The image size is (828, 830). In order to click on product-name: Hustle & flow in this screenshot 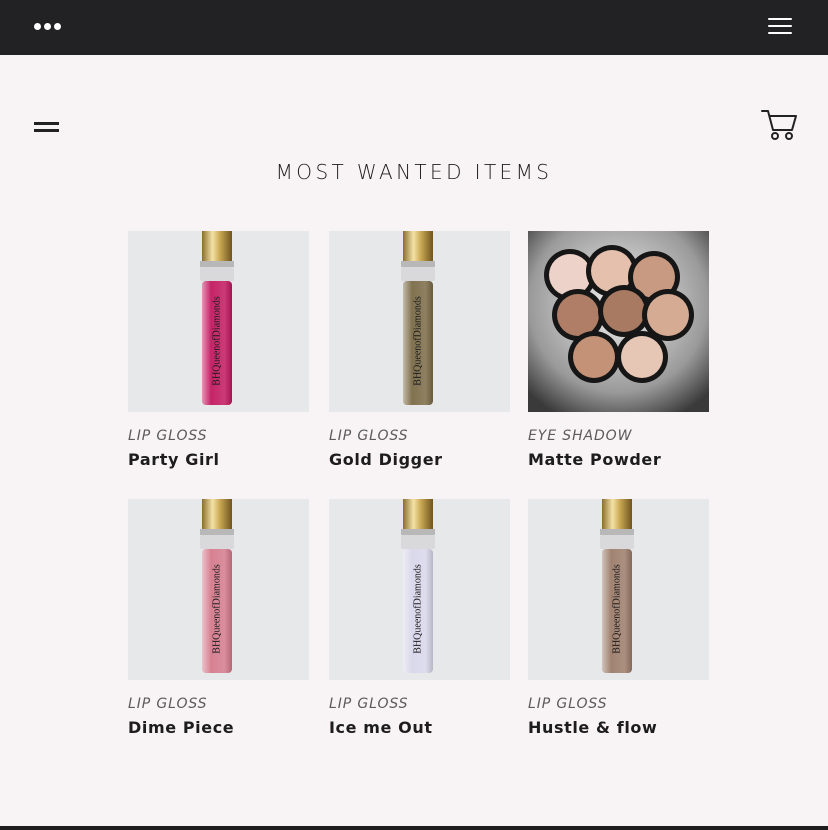, I will do `click(592, 727)`.